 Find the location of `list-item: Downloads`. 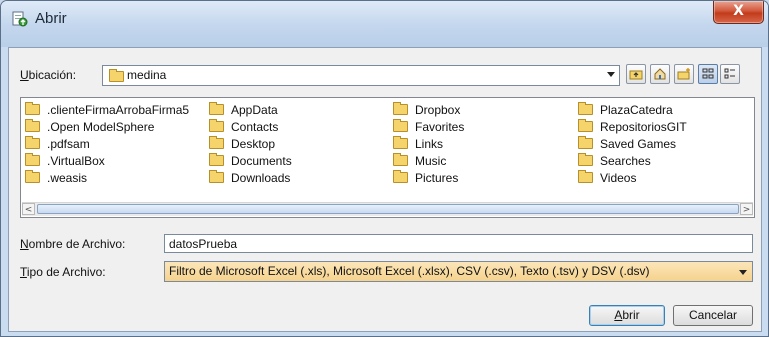

list-item: Downloads is located at coordinates (249, 178).